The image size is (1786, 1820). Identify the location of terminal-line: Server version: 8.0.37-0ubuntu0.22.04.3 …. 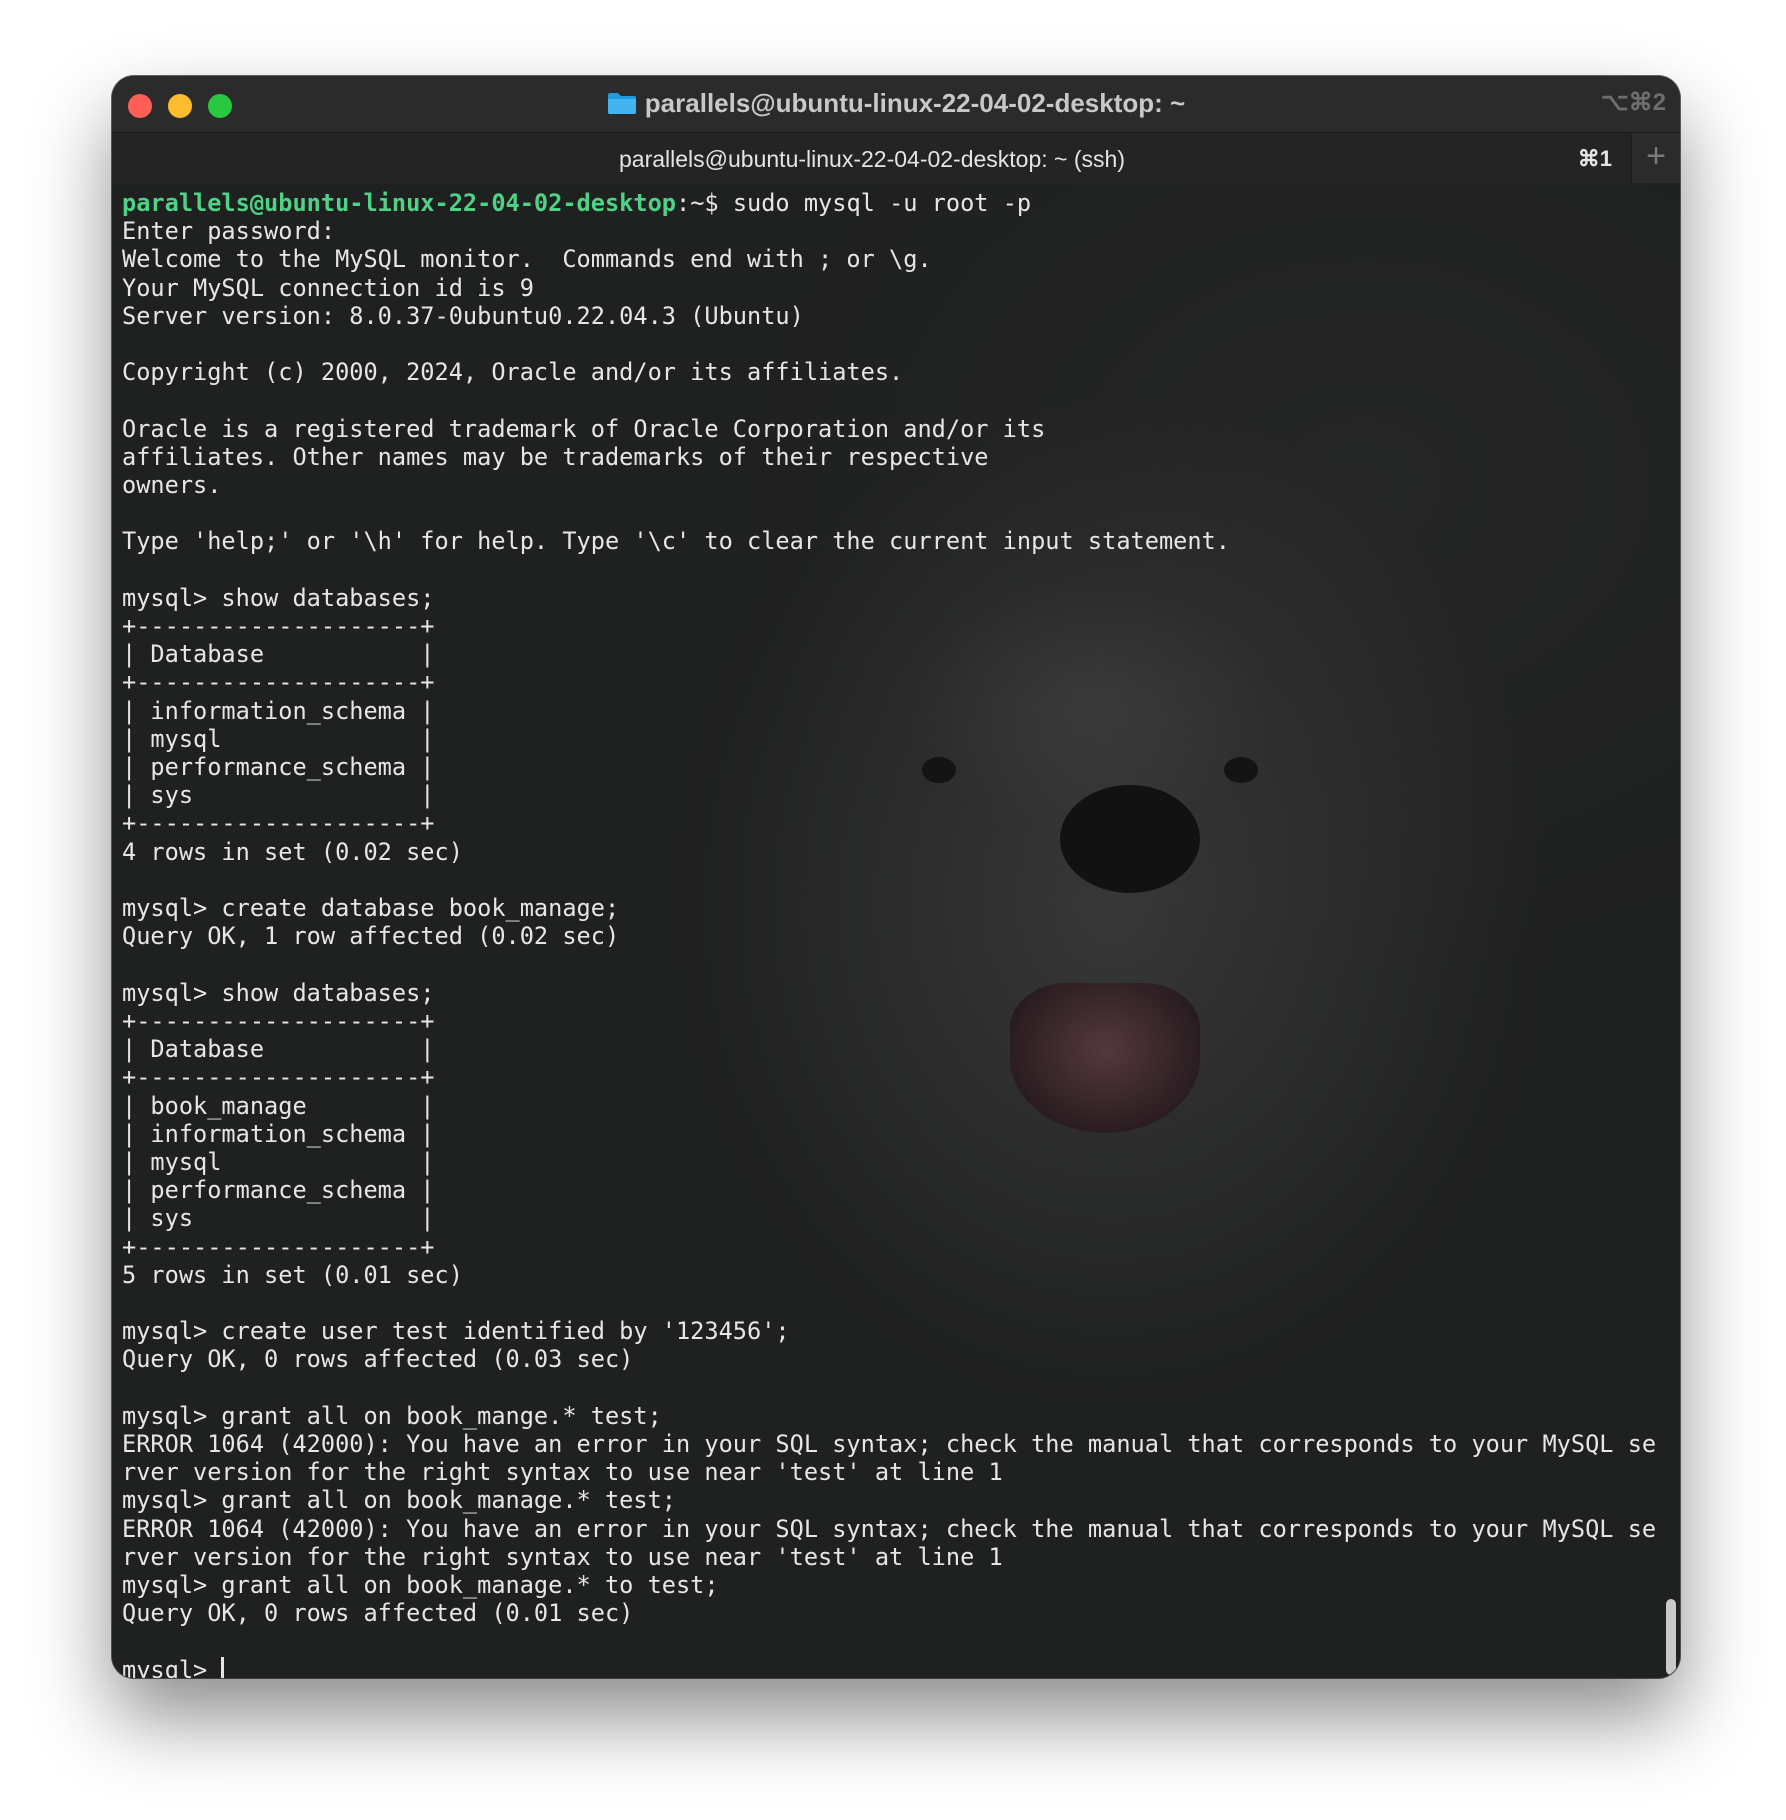
(463, 315).